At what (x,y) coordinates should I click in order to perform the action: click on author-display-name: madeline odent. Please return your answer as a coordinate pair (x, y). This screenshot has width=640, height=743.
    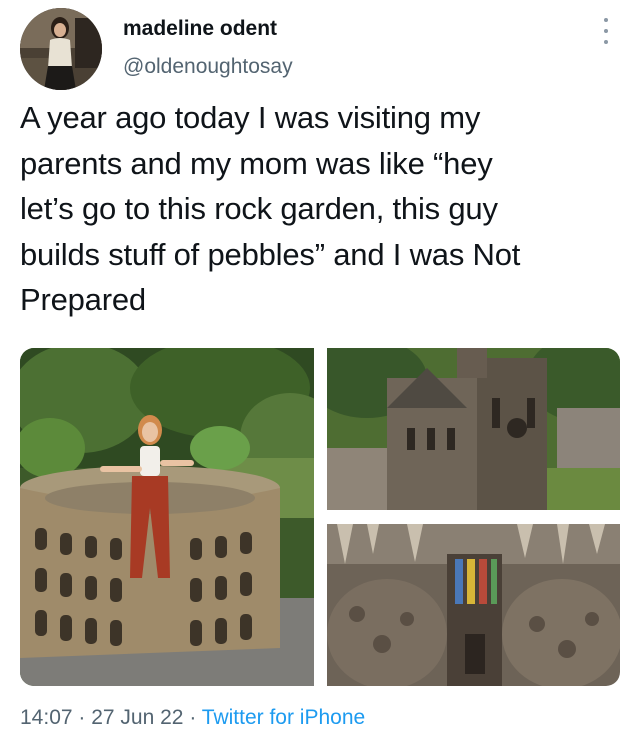
    Looking at the image, I should click on (200, 29).